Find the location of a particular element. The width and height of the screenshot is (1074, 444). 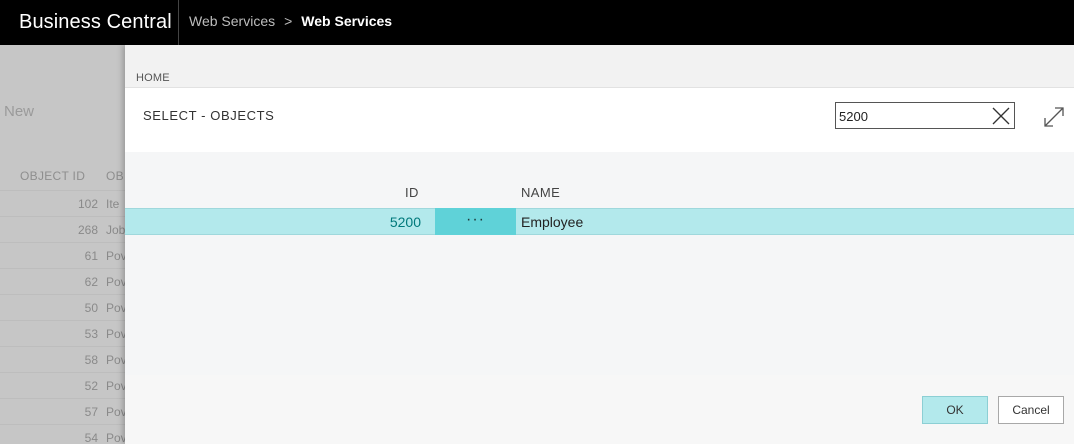

chevron-right-icon: > is located at coordinates (288, 21).